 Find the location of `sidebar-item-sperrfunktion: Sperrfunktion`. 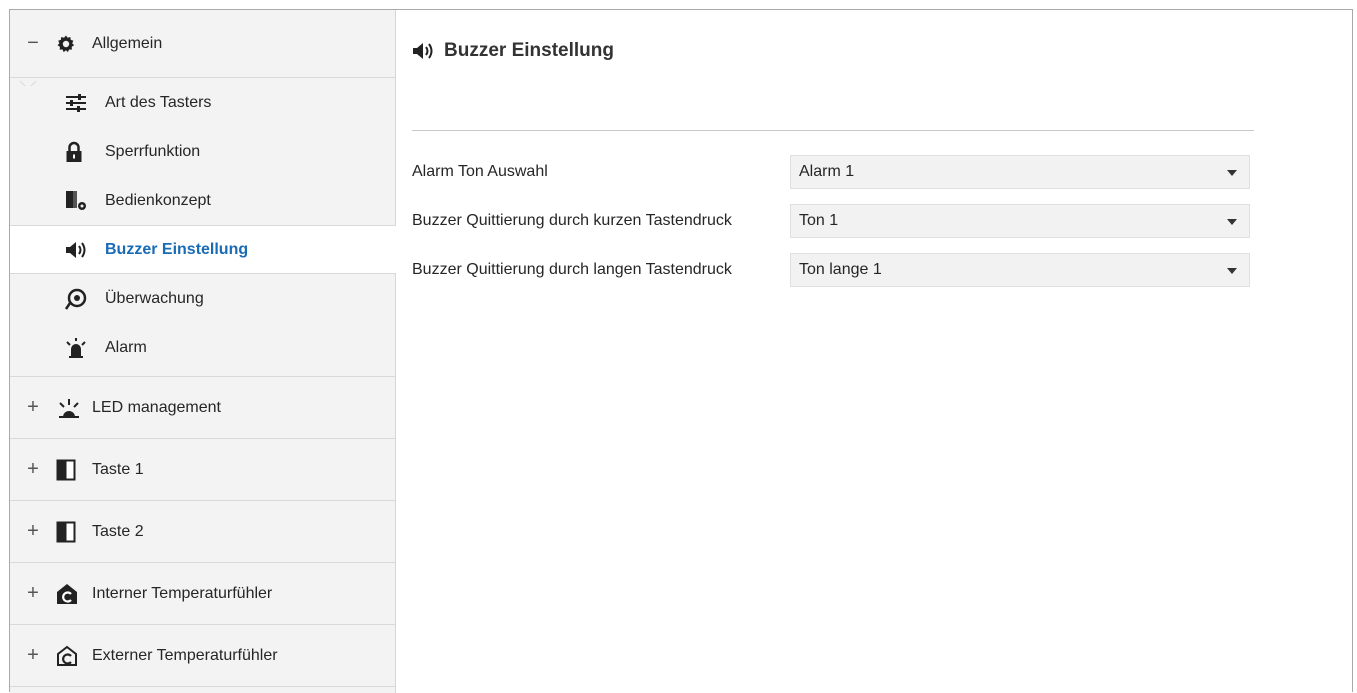

sidebar-item-sperrfunktion: Sperrfunktion is located at coordinates (202, 151).